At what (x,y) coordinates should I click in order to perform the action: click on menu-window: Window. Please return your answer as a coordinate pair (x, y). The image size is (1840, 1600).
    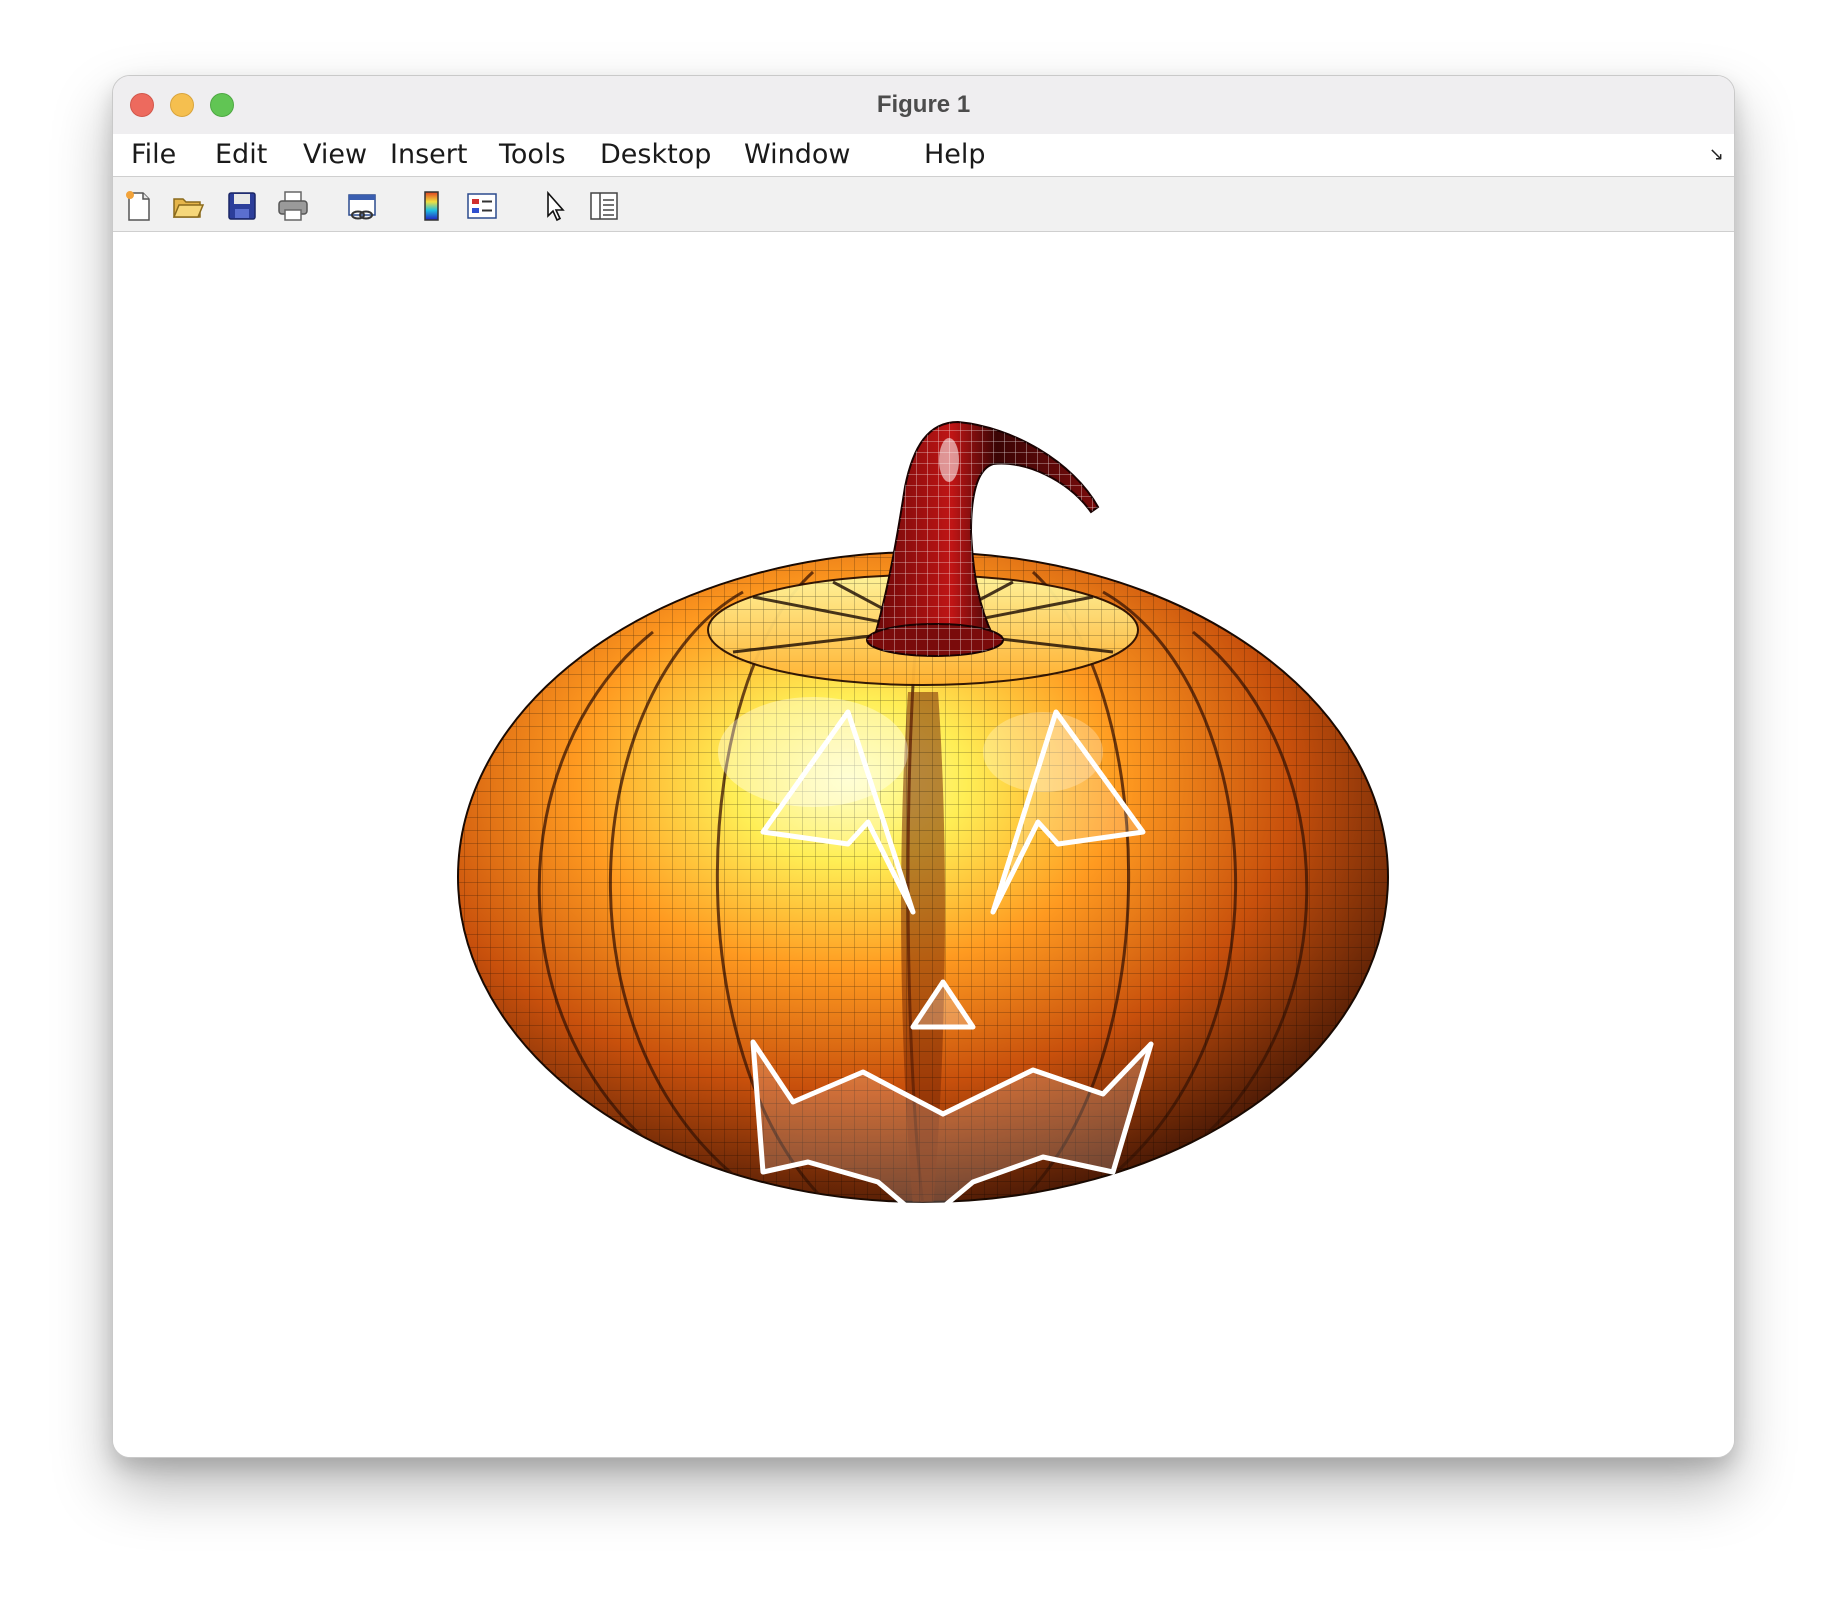
    Looking at the image, I should click on (797, 155).